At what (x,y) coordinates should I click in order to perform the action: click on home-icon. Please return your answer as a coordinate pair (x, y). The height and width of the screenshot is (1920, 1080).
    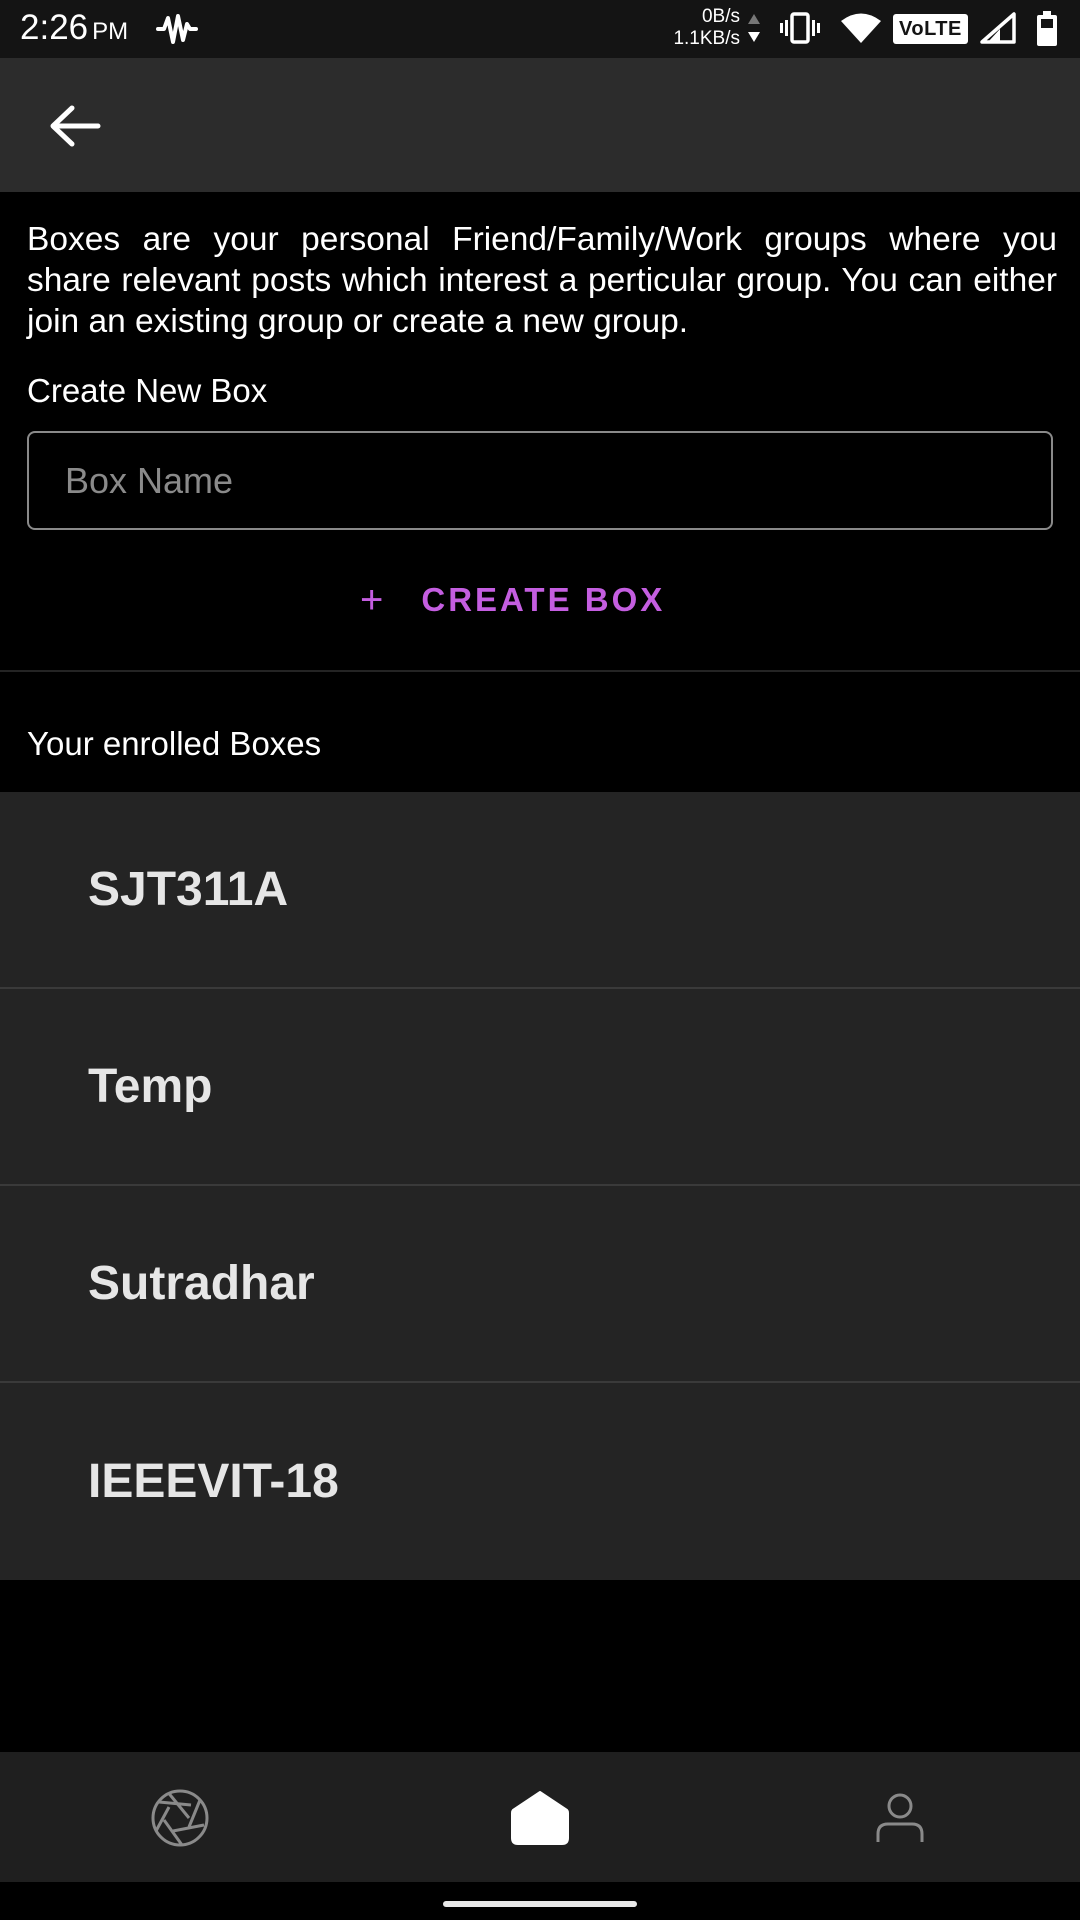
    Looking at the image, I should click on (540, 1818).